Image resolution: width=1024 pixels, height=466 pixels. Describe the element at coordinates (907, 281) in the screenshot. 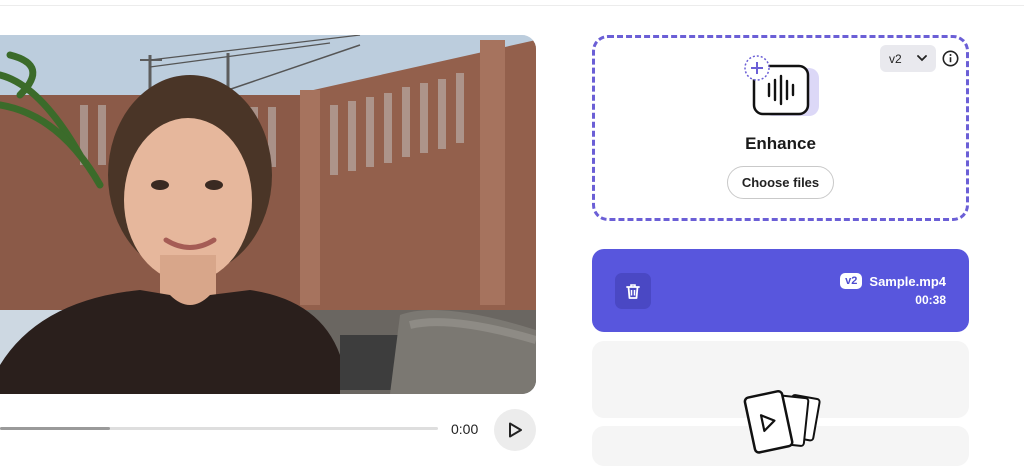

I see `file-name: Sample.mp4` at that location.